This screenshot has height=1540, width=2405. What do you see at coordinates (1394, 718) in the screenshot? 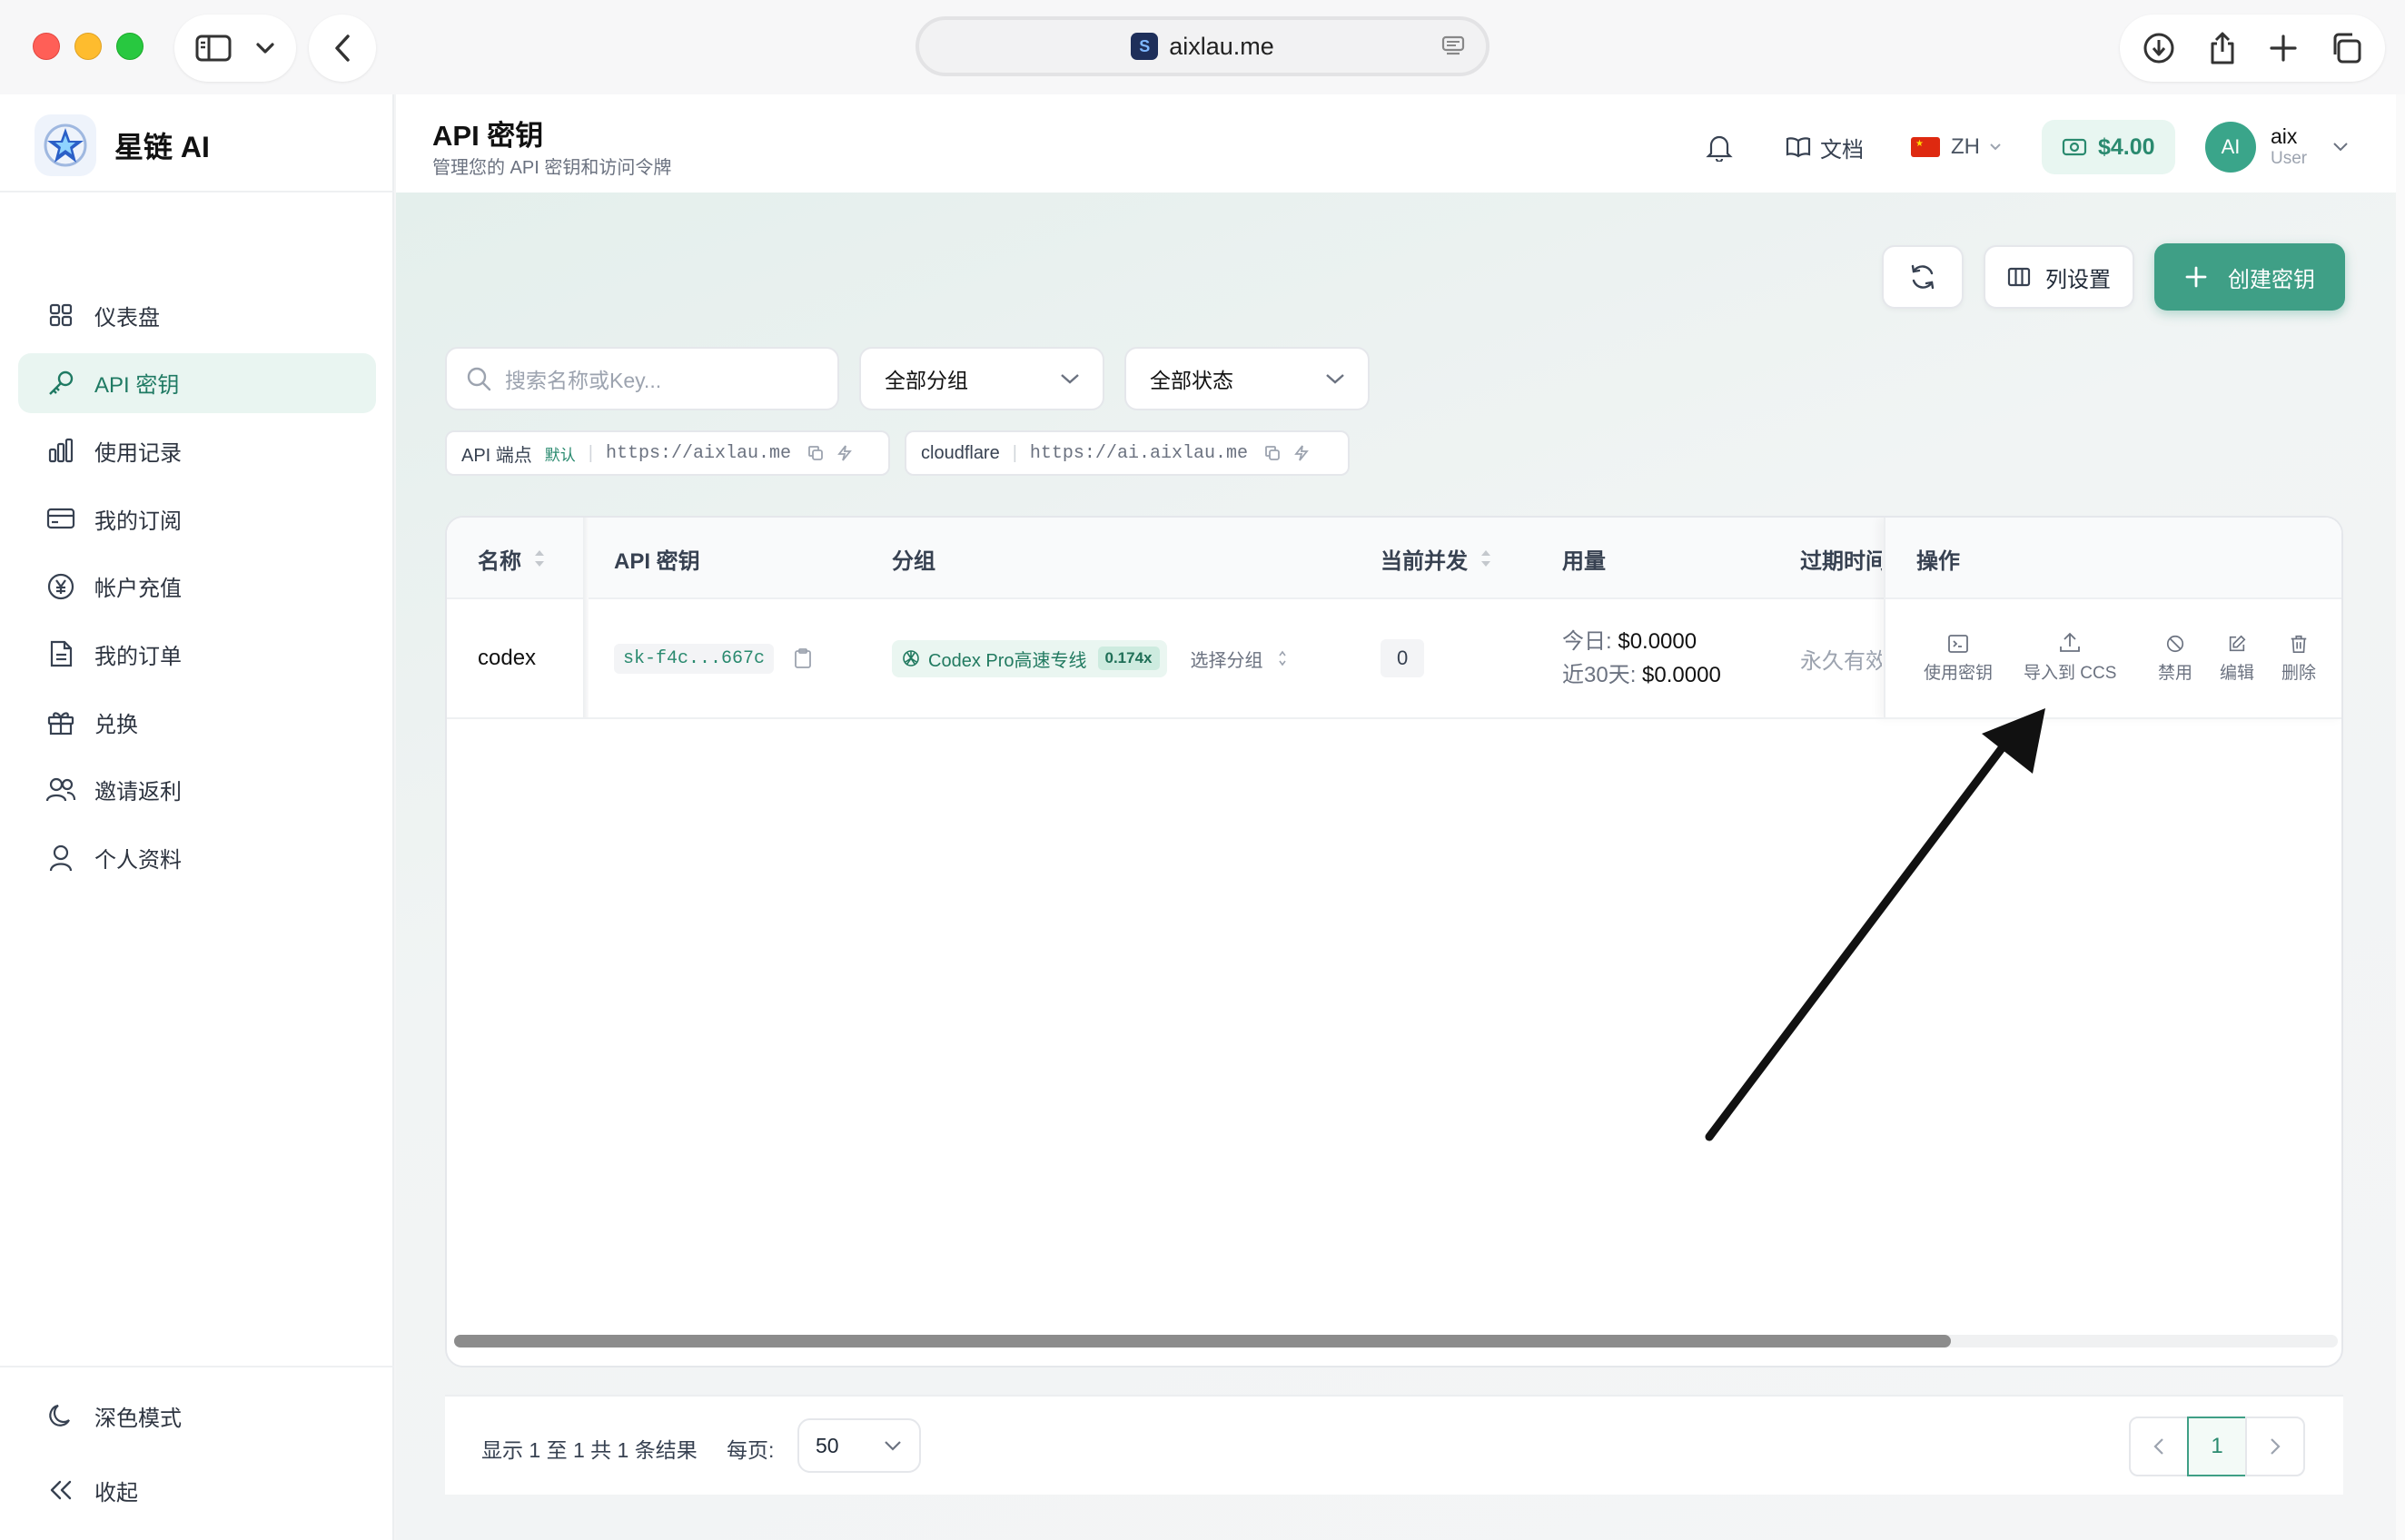
I see `row-divider` at bounding box center [1394, 718].